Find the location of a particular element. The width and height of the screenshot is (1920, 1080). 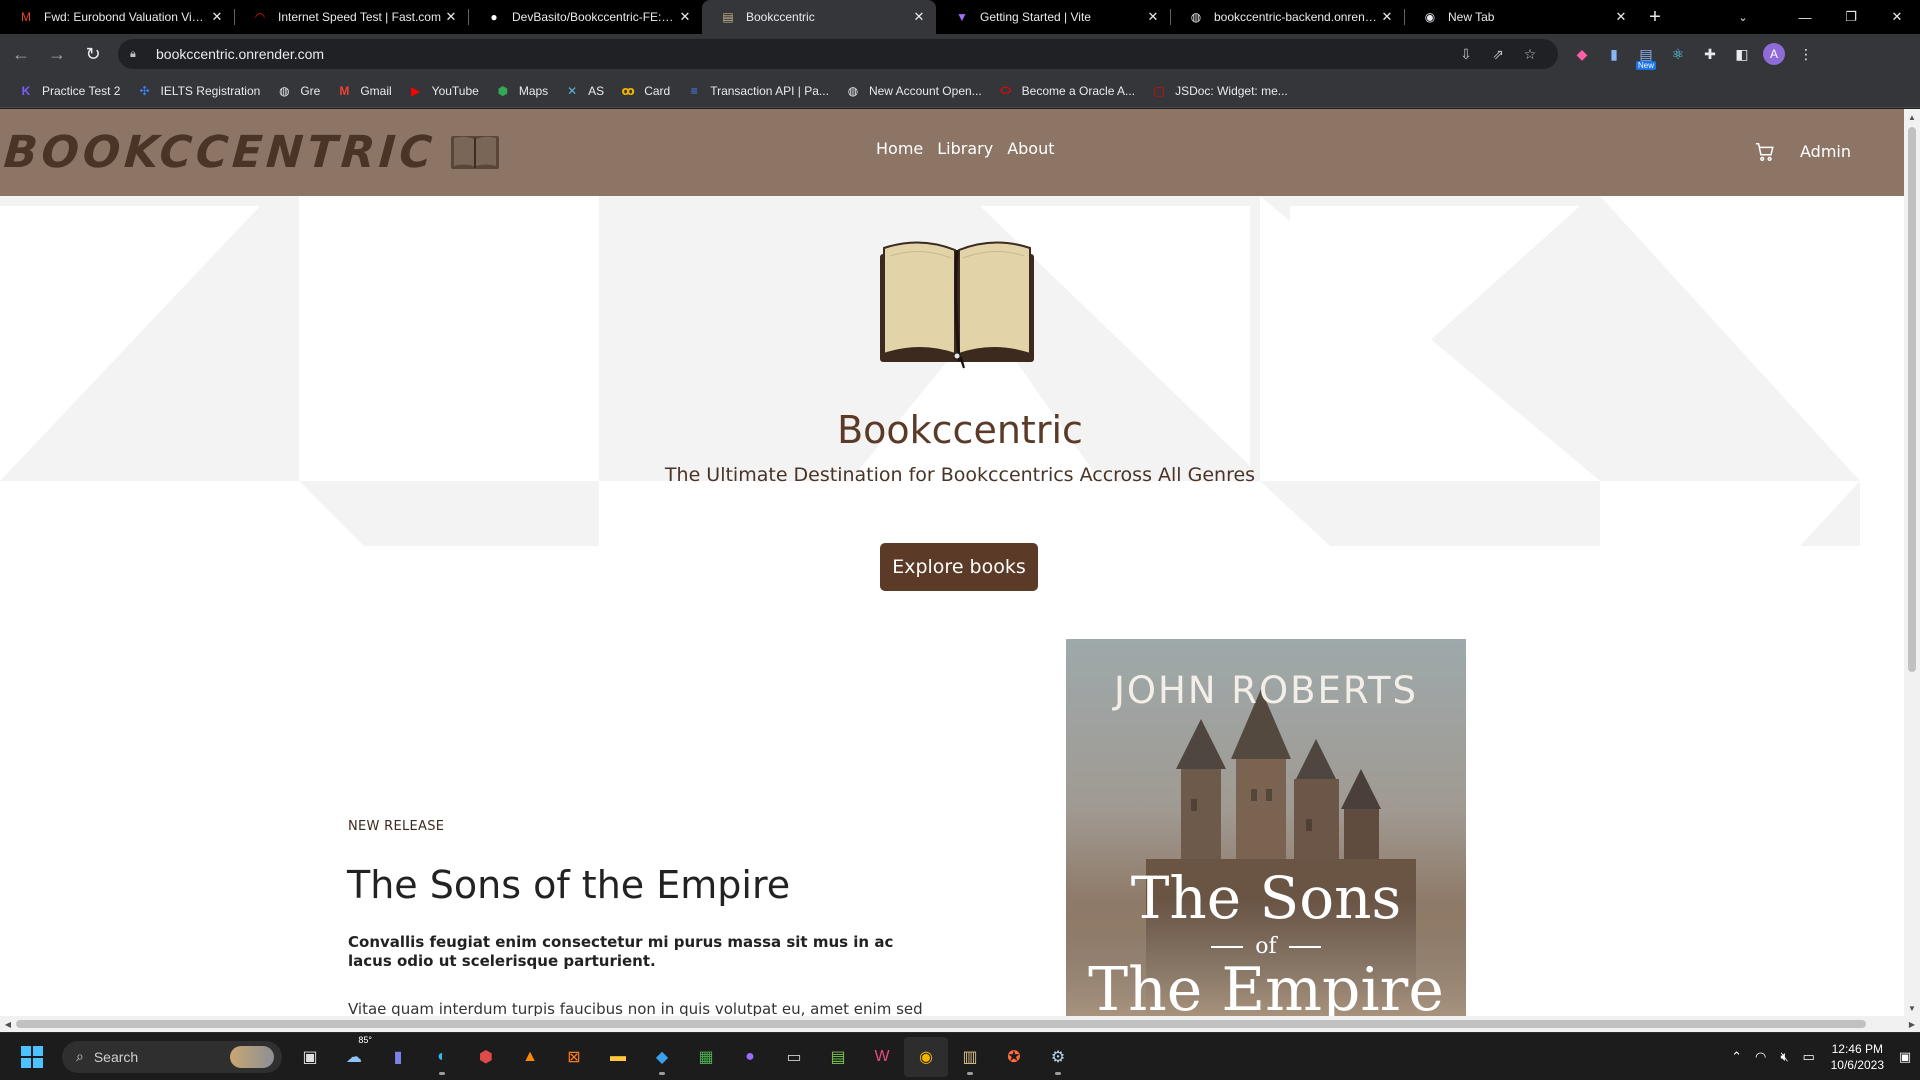

bookmark-item: ▶ YouTube is located at coordinates (443, 91).